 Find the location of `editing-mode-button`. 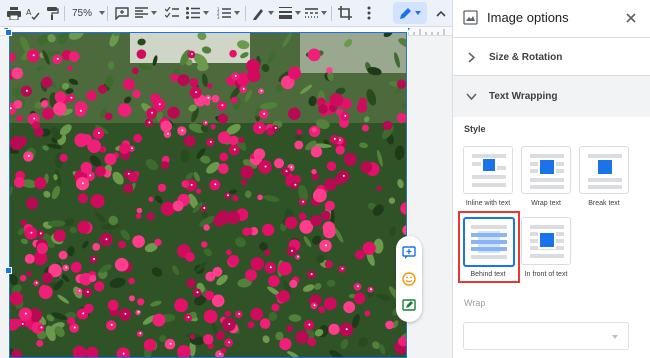

editing-mode-button is located at coordinates (410, 13).